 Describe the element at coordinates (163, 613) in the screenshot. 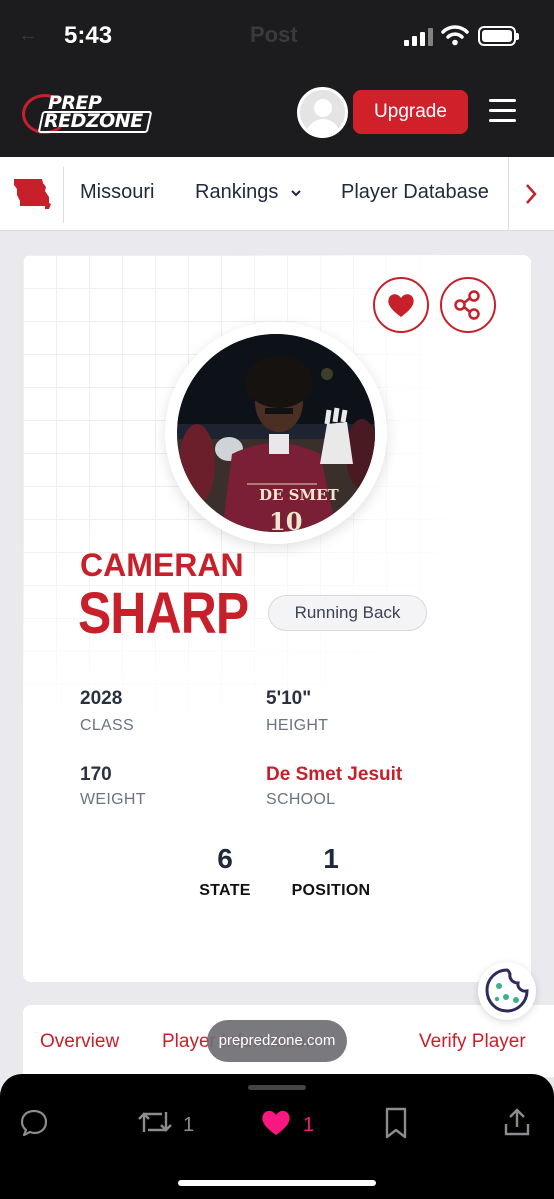

I see `player-last-name: SHARP` at that location.